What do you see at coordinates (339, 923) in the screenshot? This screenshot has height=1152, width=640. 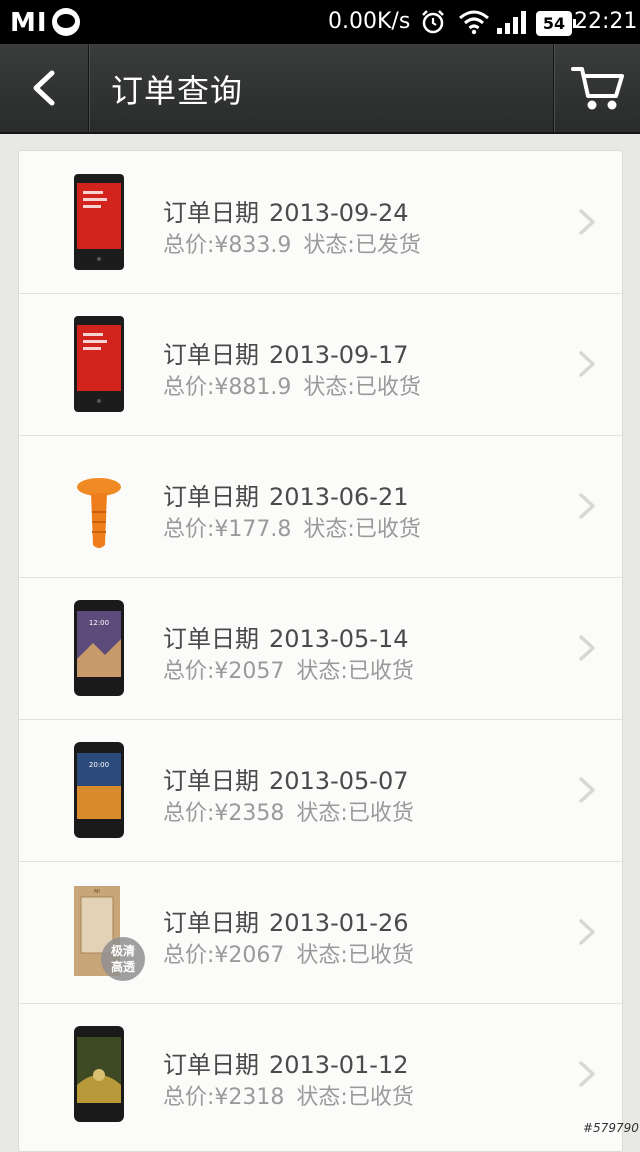 I see `order-date-value: 2013-01-26` at bounding box center [339, 923].